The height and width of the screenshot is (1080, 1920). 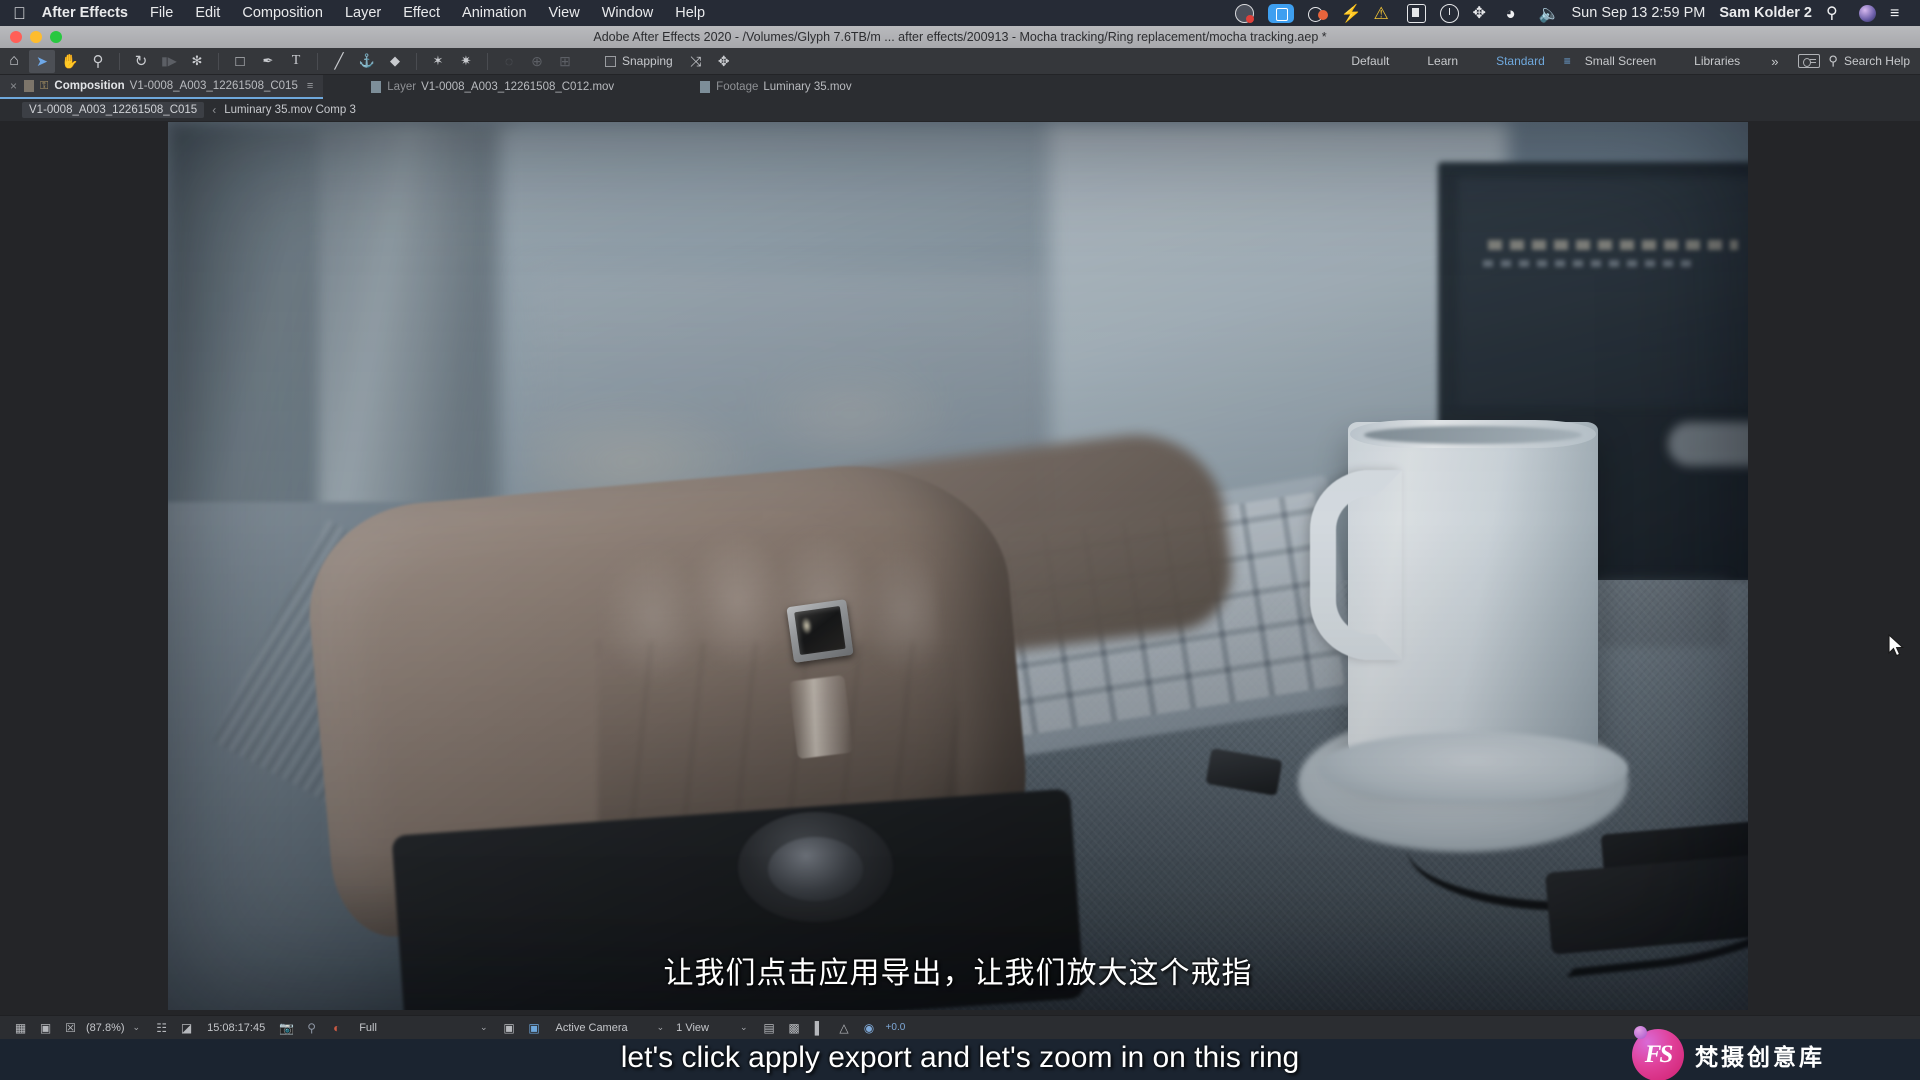 What do you see at coordinates (1280, 13) in the screenshot?
I see `toolbox-icon` at bounding box center [1280, 13].